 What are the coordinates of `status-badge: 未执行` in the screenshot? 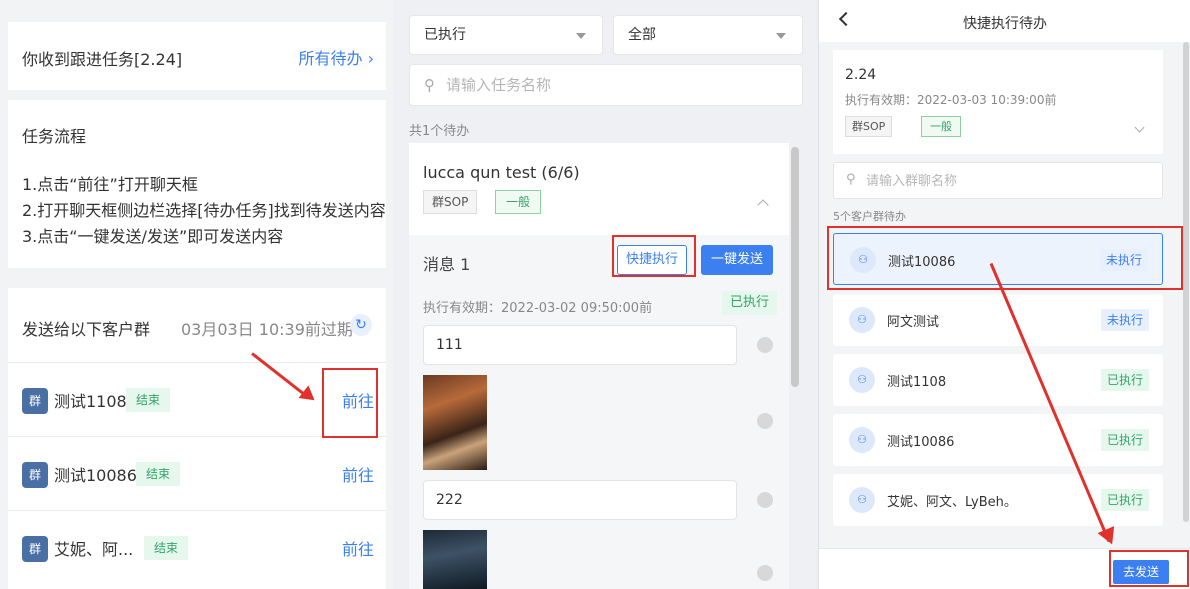 It's located at (1124, 320).